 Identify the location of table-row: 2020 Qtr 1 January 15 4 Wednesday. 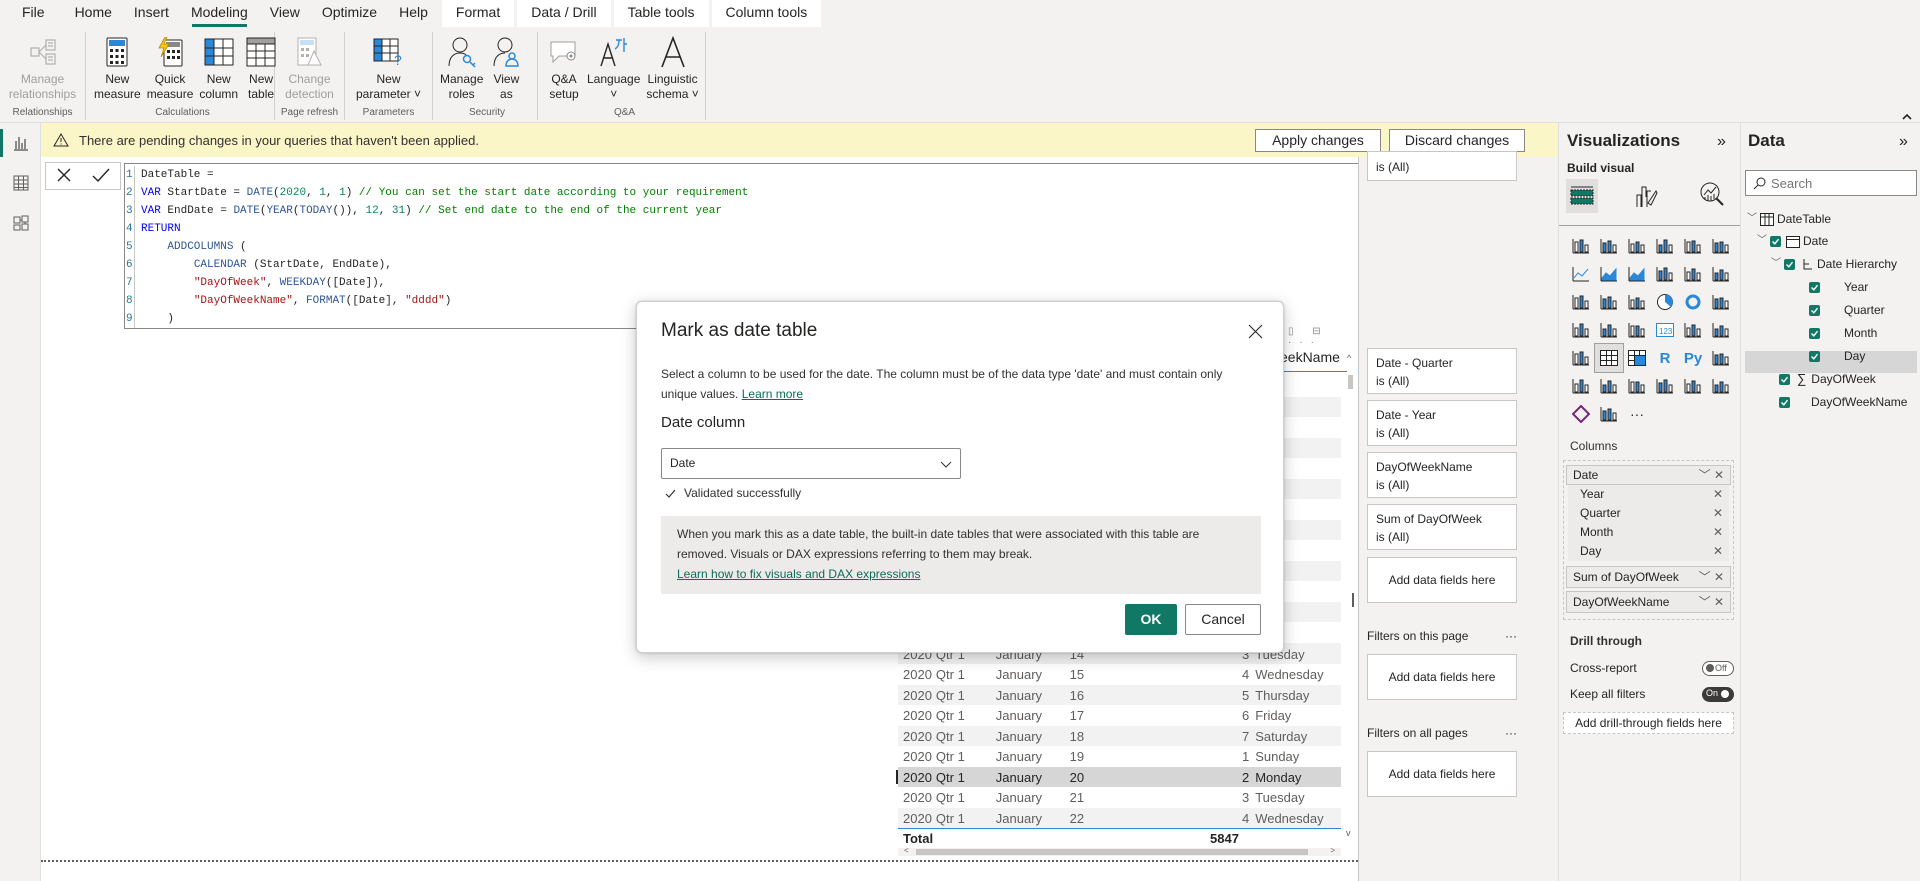
(1119, 675).